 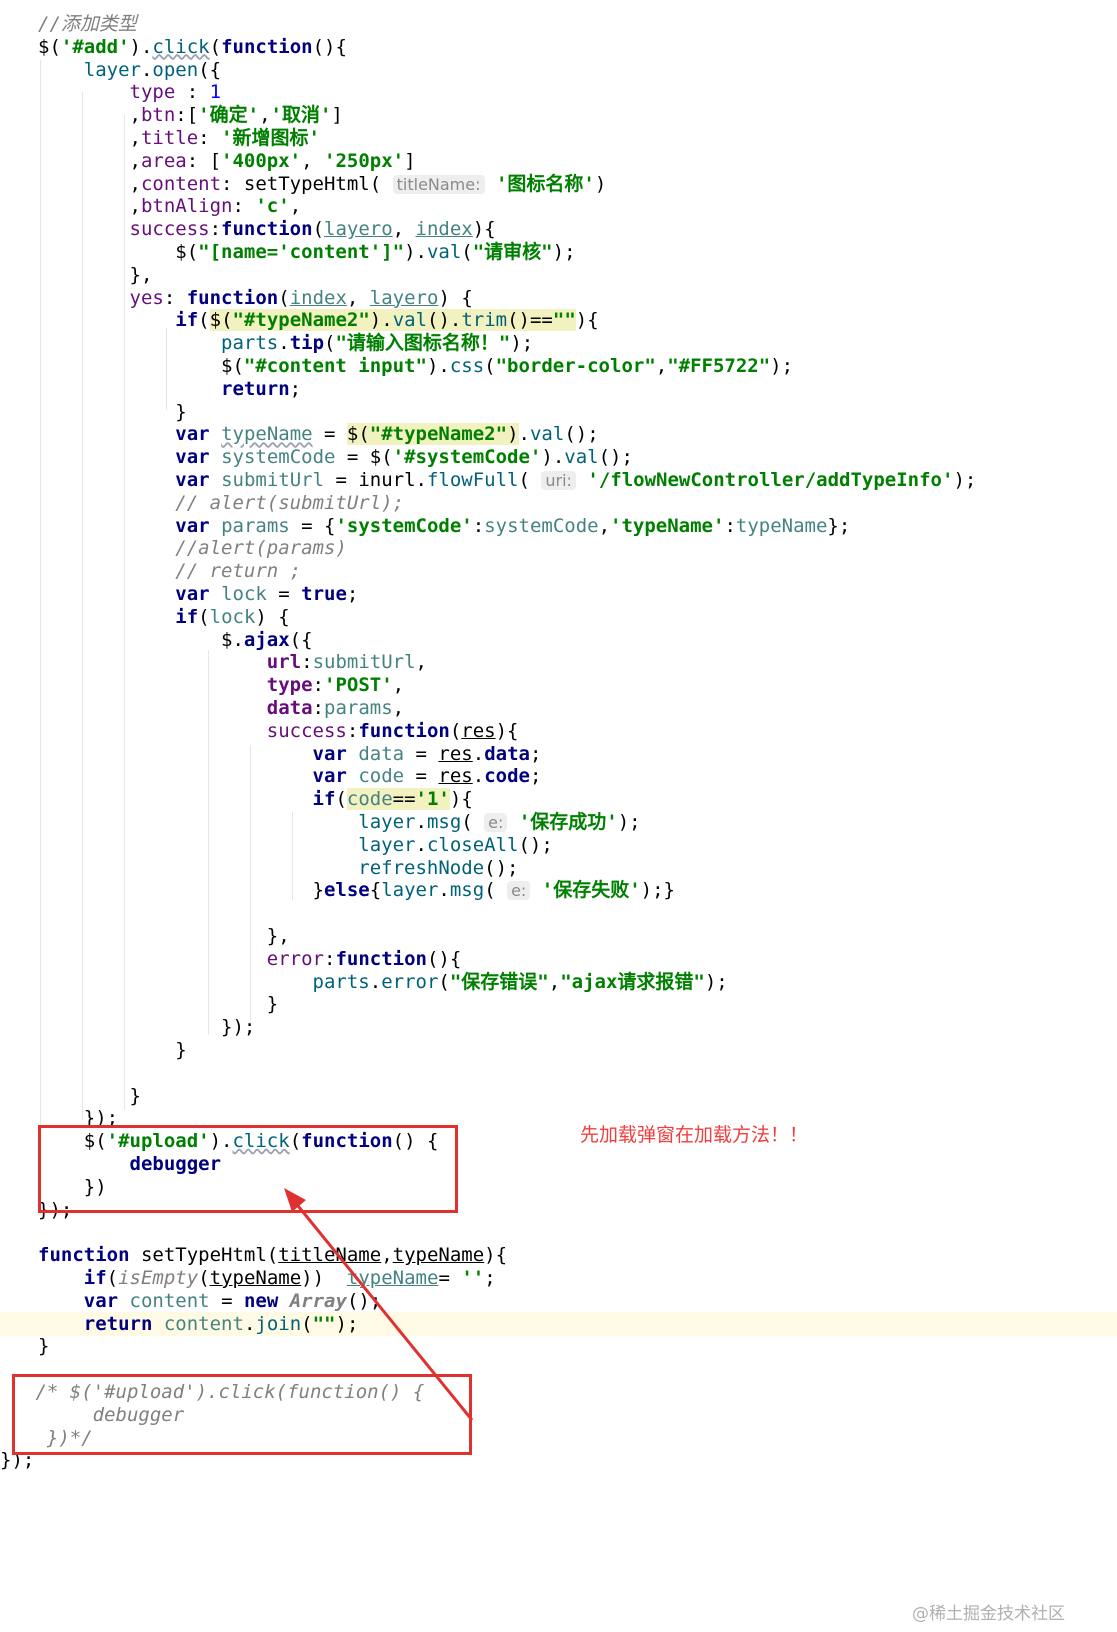 What do you see at coordinates (558, 1027) in the screenshot?
I see `code-line: });` at bounding box center [558, 1027].